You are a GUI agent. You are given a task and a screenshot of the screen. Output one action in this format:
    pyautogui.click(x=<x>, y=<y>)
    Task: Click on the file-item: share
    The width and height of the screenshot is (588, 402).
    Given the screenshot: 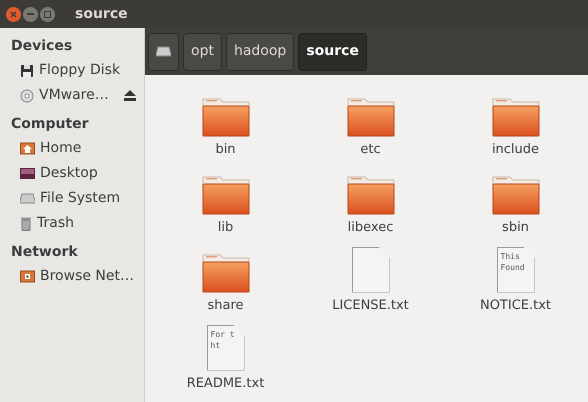 What is the action you would take?
    pyautogui.click(x=225, y=278)
    